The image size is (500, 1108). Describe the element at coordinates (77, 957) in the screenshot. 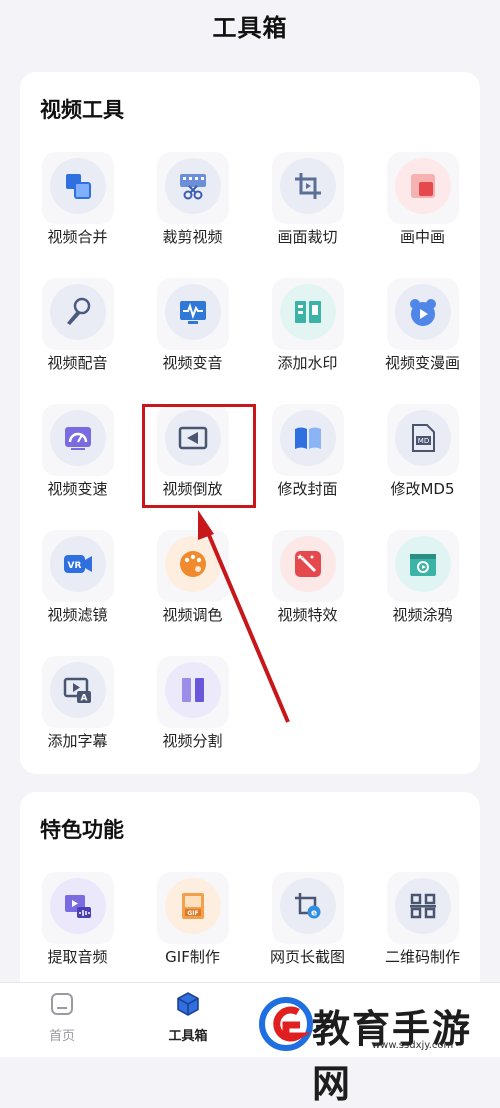

I see `tool-label: 提取音频` at that location.